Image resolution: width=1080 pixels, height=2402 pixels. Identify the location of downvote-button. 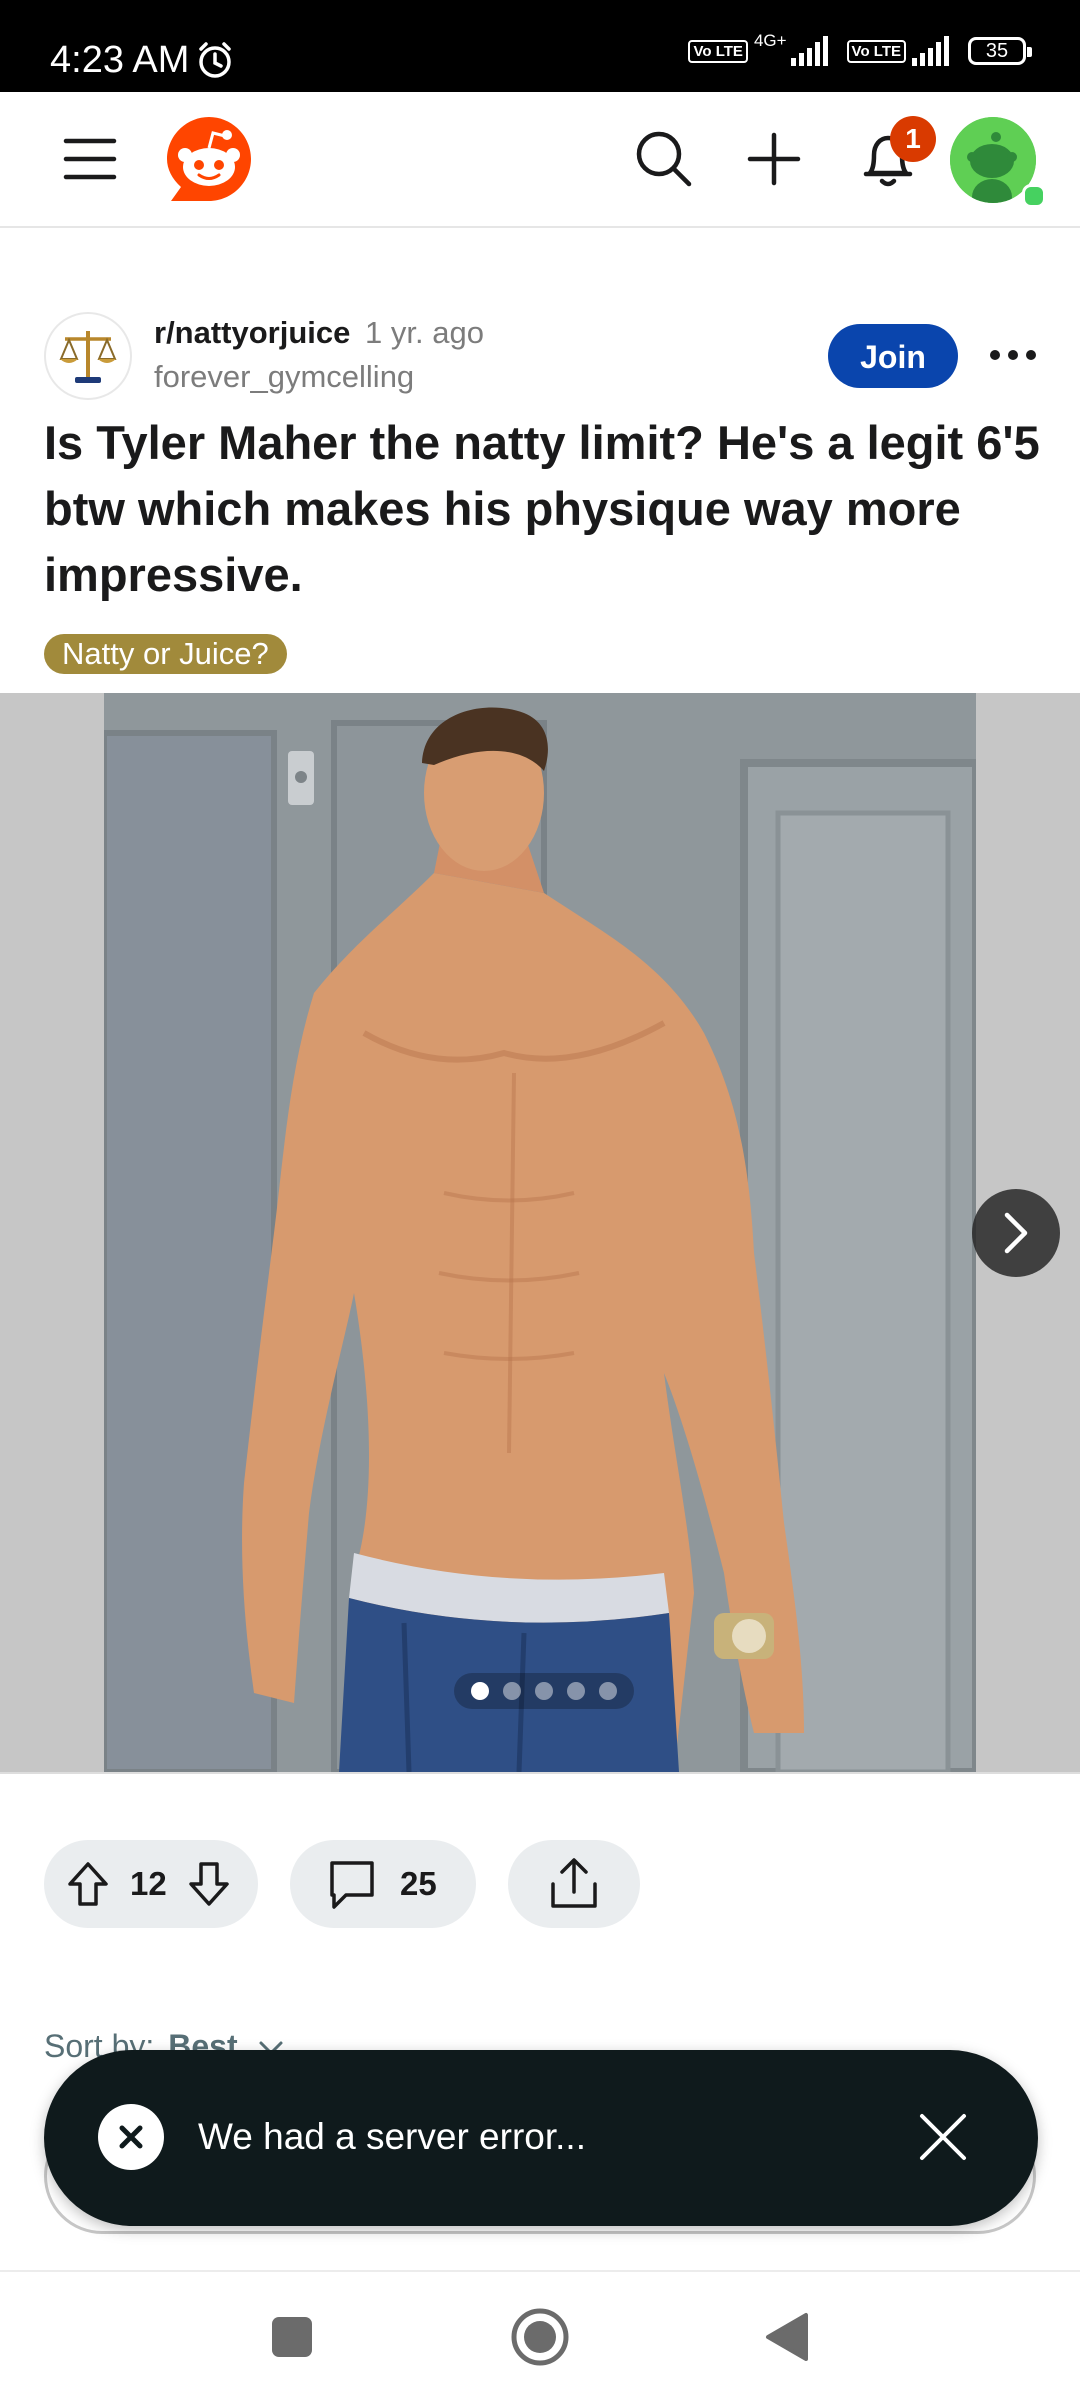
(209, 1884).